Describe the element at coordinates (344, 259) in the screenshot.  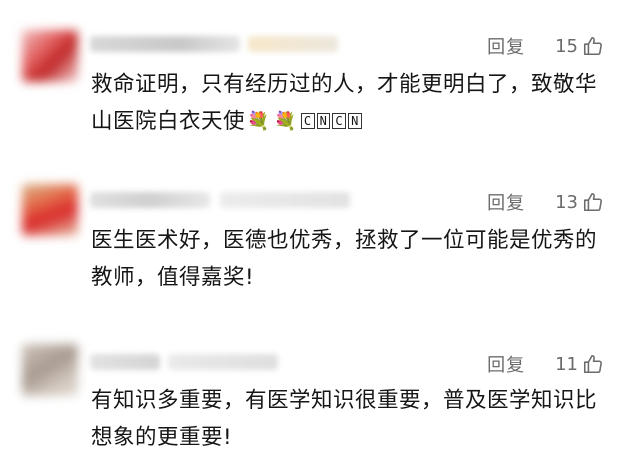
I see `comment-body: 医生医术好，医德也优秀，拯救了一位可能是优秀的教师，值得嘉奖!` at that location.